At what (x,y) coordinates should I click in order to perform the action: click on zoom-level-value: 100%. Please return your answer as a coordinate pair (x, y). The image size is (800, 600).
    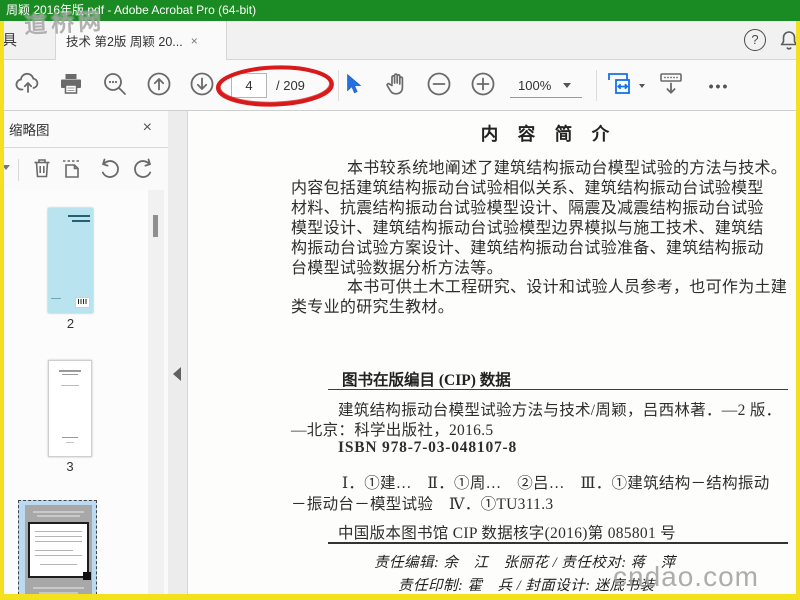
    Looking at the image, I should click on (535, 85).